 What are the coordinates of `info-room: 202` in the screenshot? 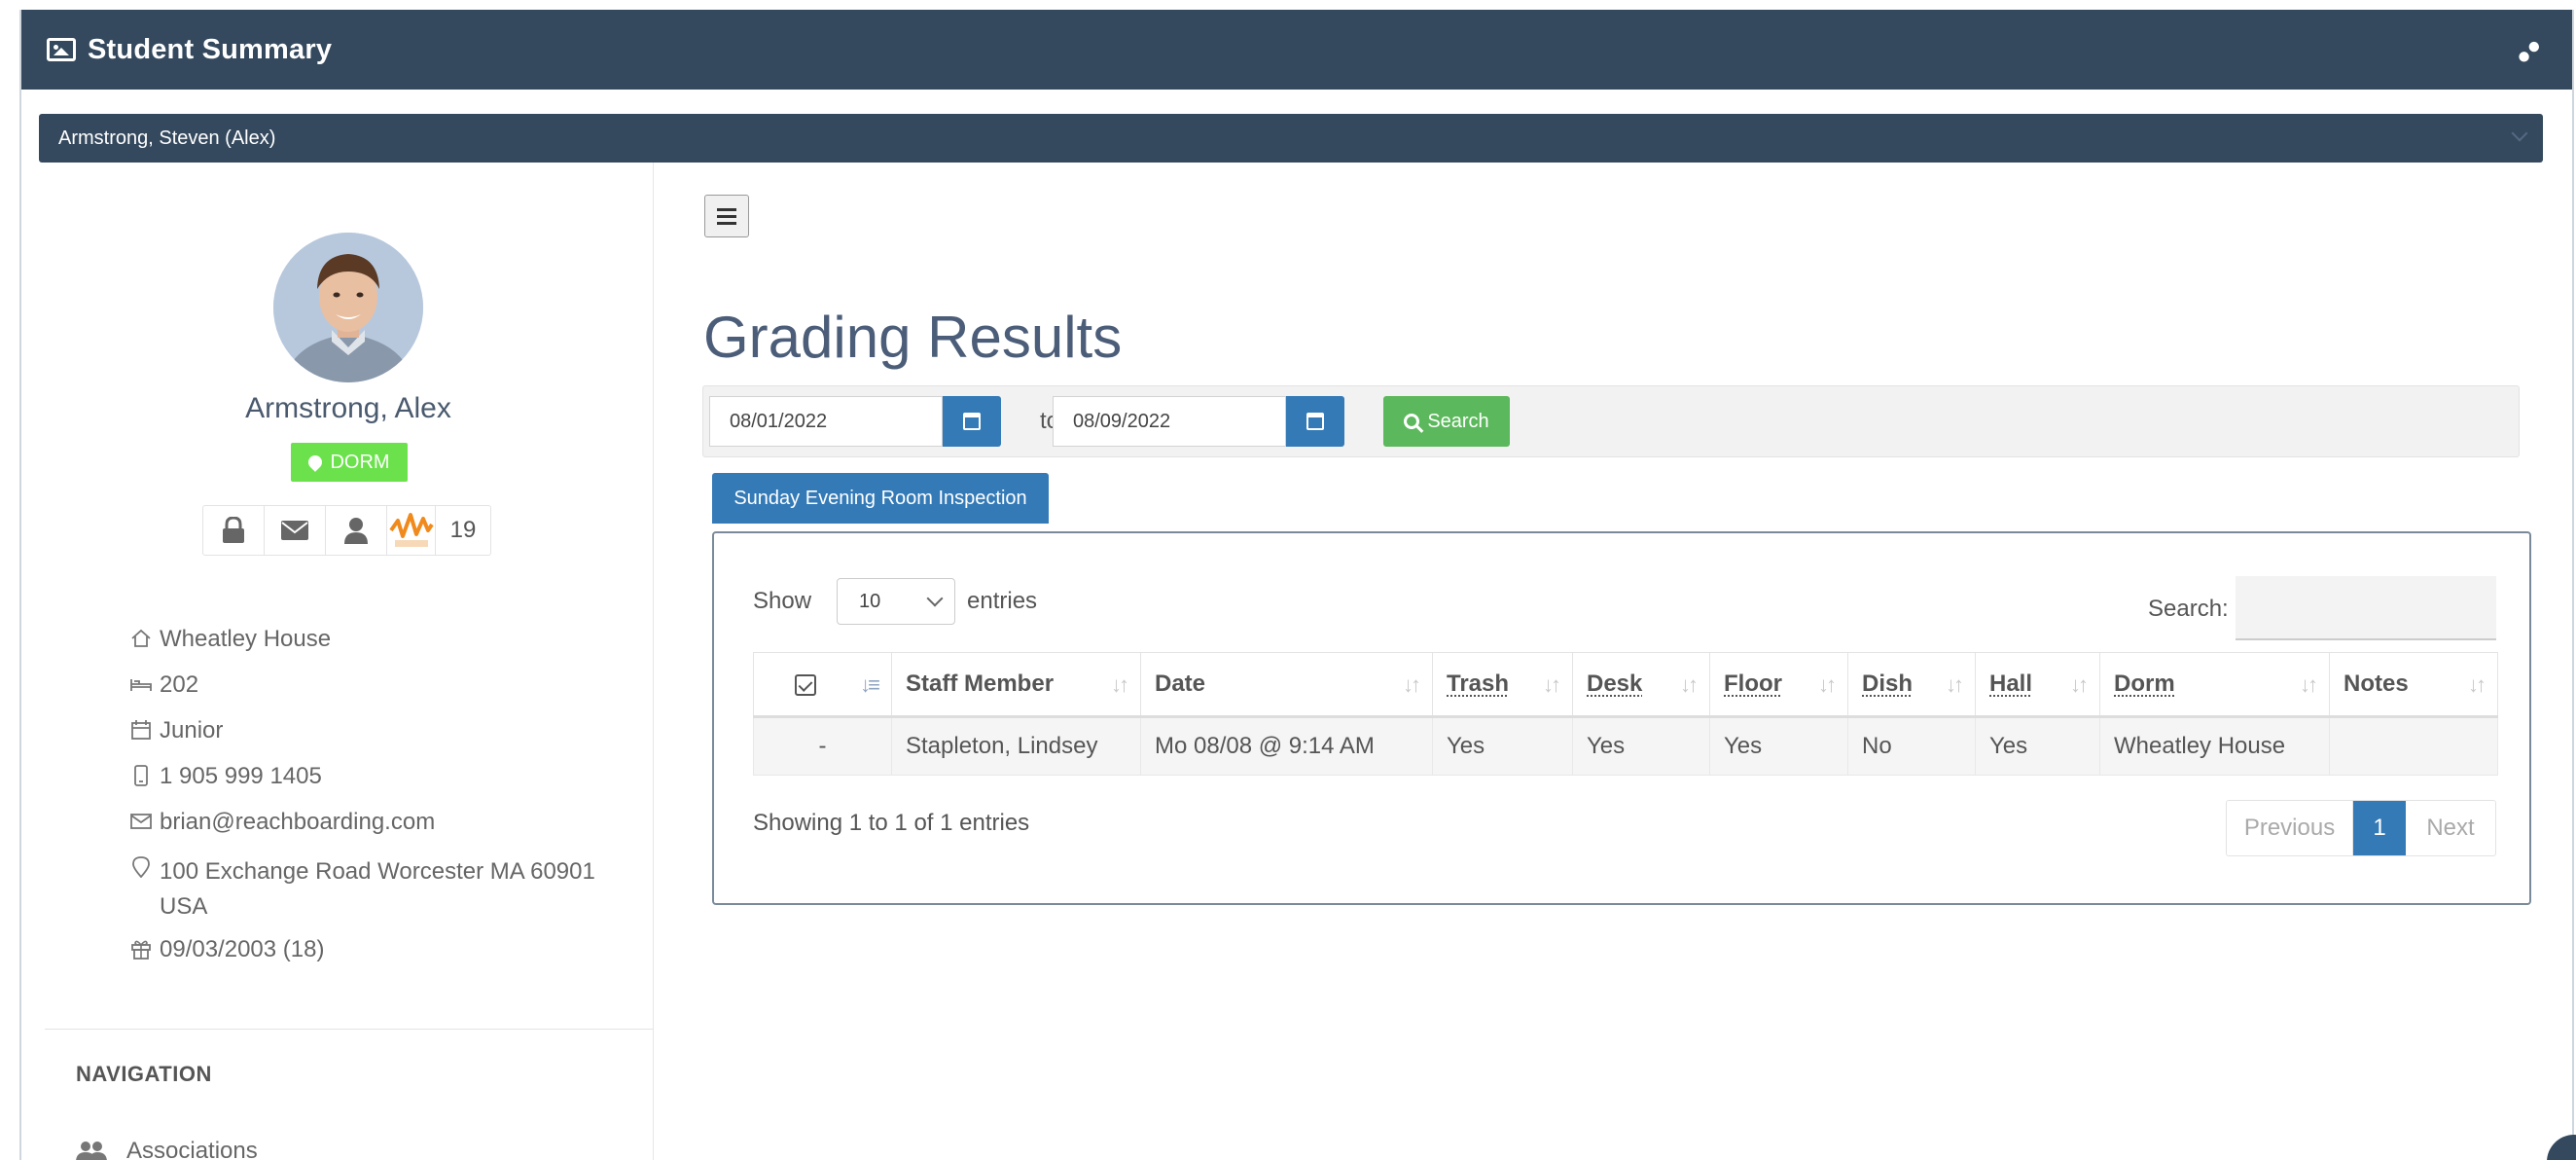 It's located at (373, 694).